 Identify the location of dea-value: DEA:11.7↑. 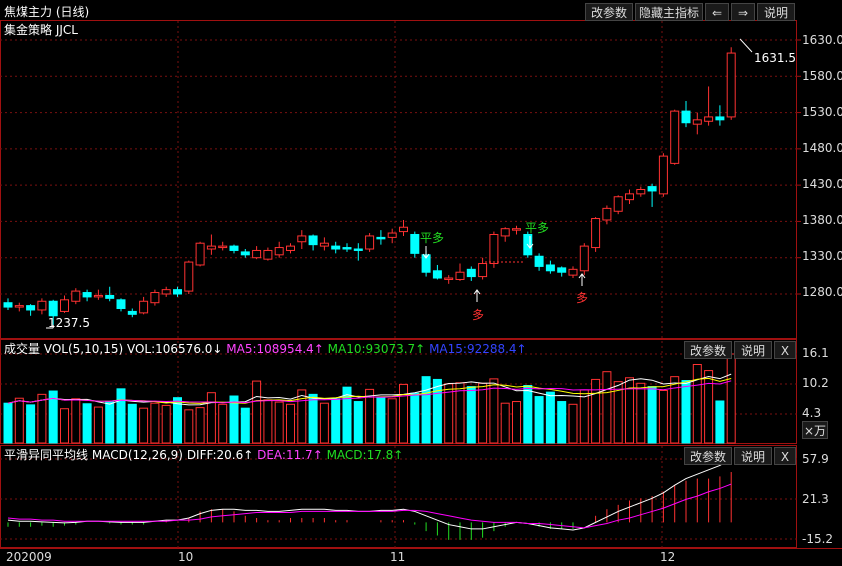
(290, 455).